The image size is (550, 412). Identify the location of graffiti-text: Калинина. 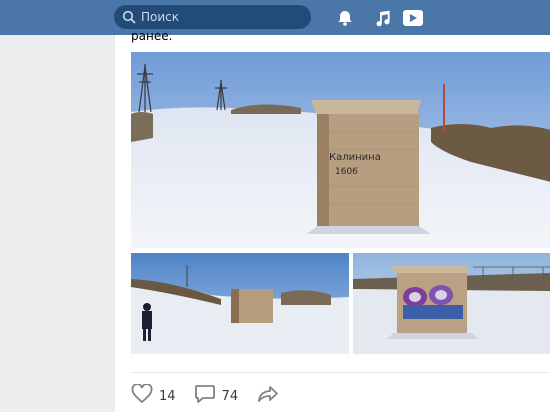
(355, 157).